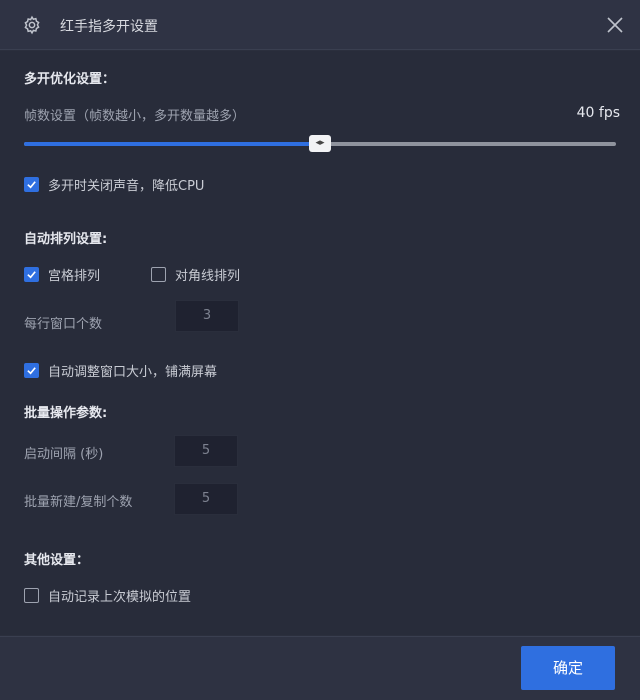 Image resolution: width=640 pixels, height=700 pixels. What do you see at coordinates (320, 25) in the screenshot?
I see `title-bar: 红手指多开设置` at bounding box center [320, 25].